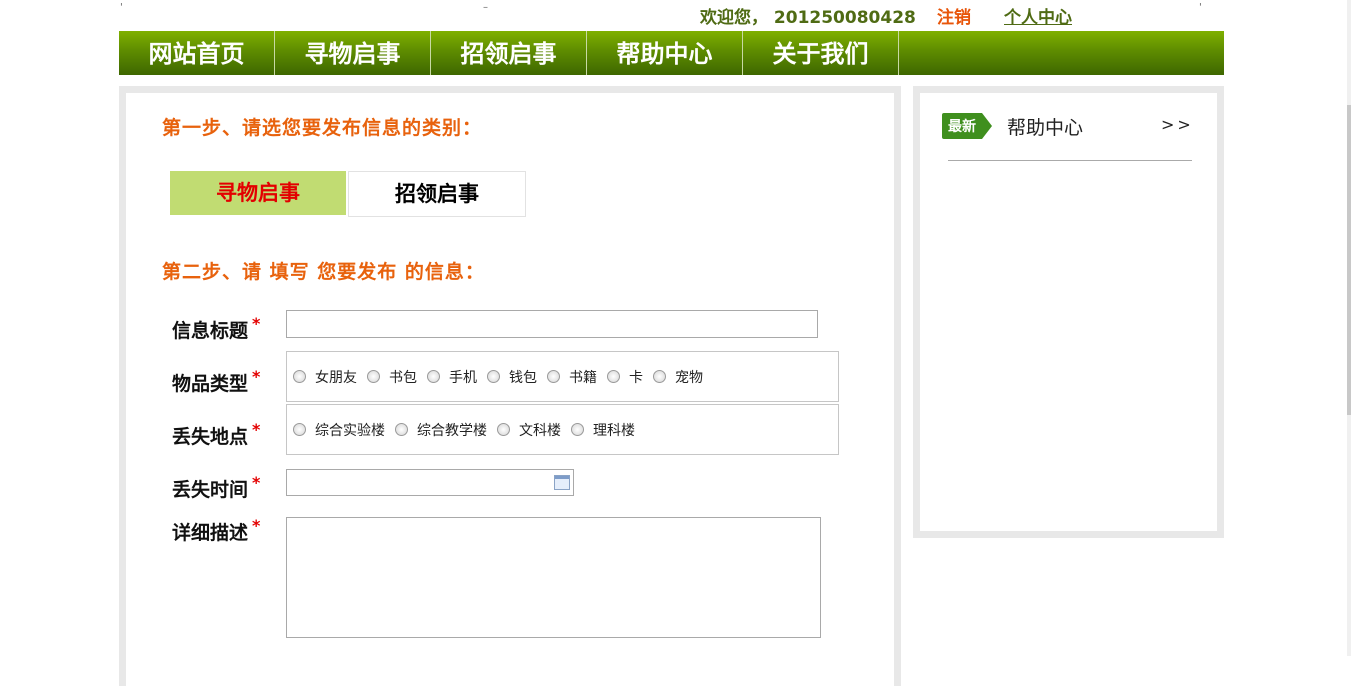  I want to click on main-nav: 网站首页 寻物启事 招领启事 帮助中心 关于我们, so click(671, 53).